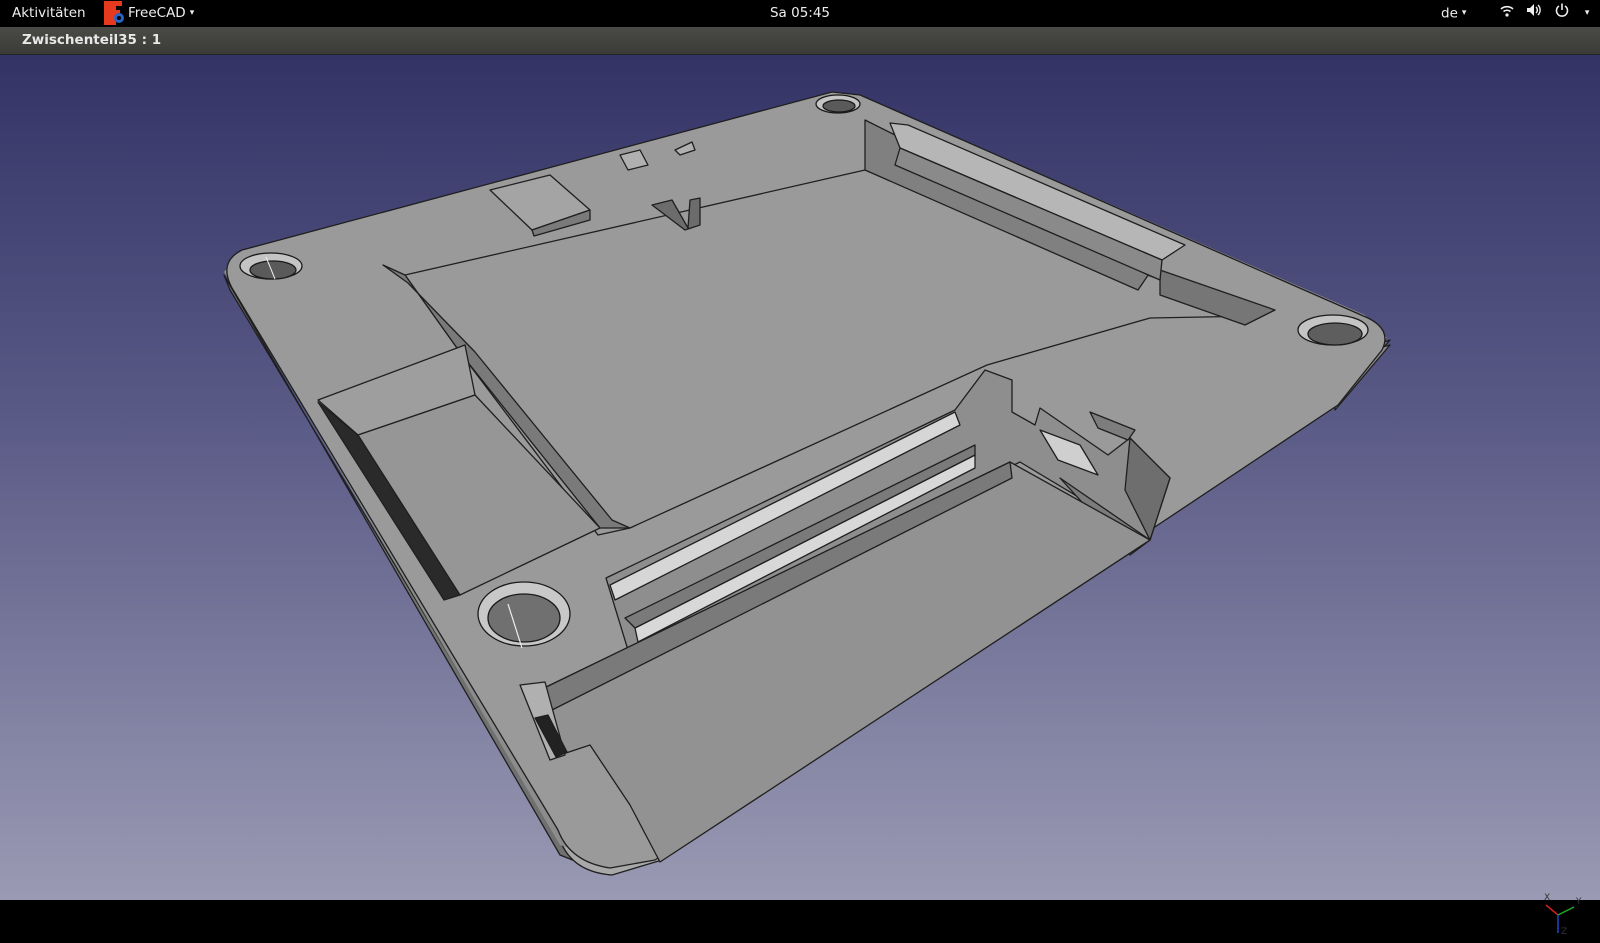  I want to click on axis-z-label: Z, so click(1564, 932).